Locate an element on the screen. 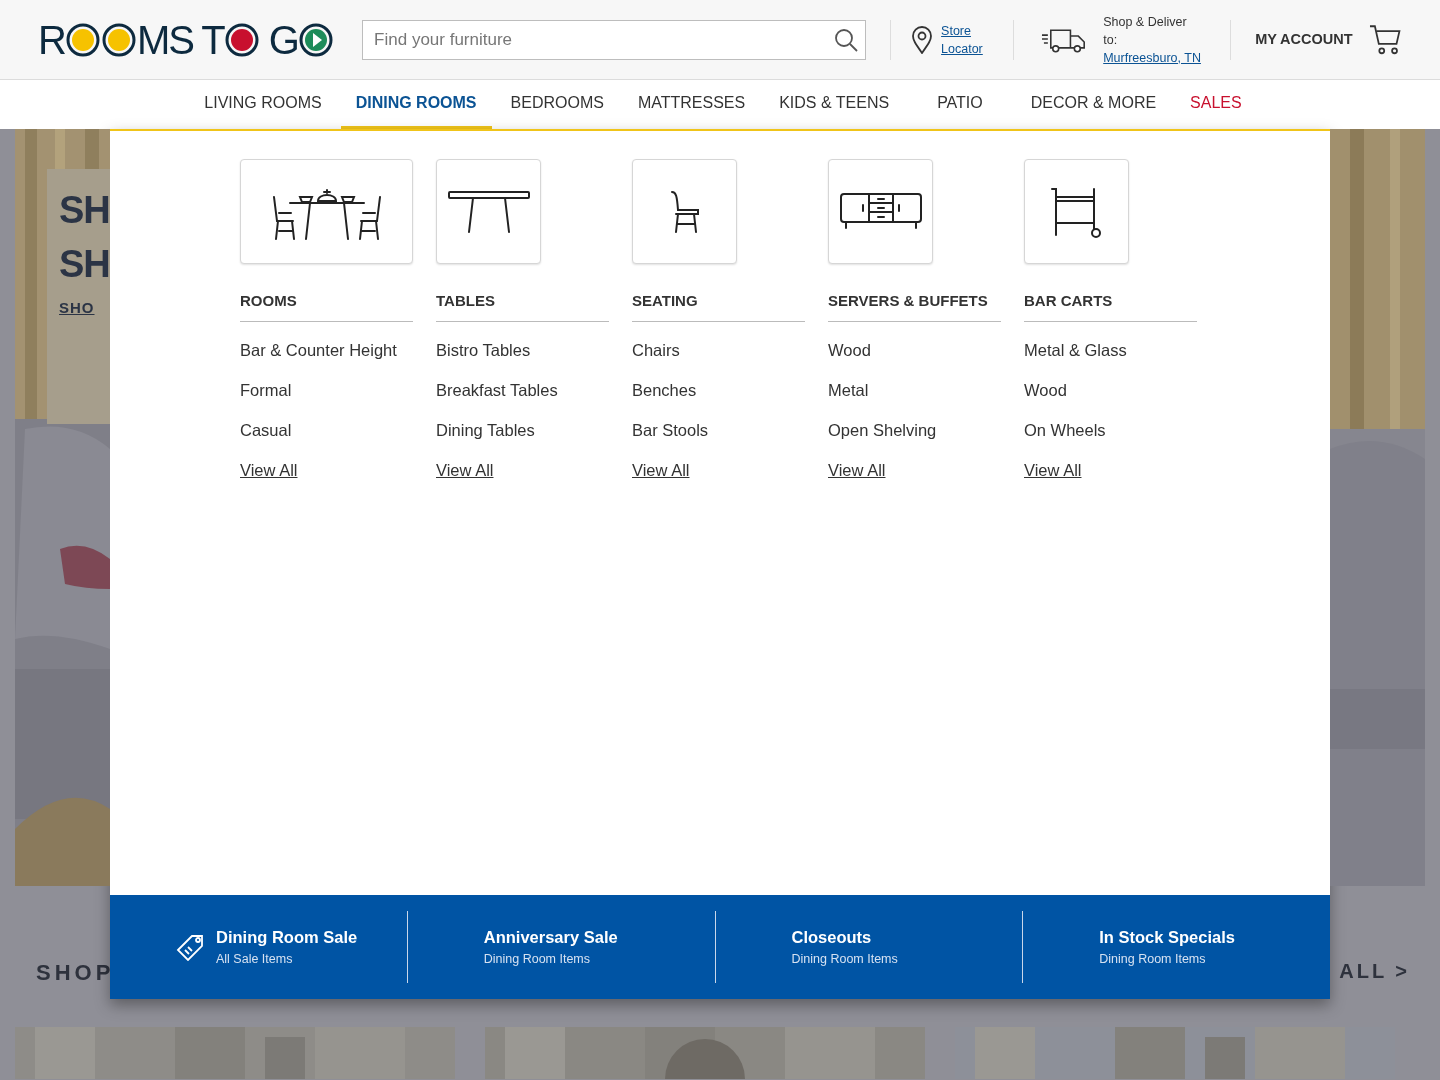  location-pin-icon is located at coordinates (922, 39).